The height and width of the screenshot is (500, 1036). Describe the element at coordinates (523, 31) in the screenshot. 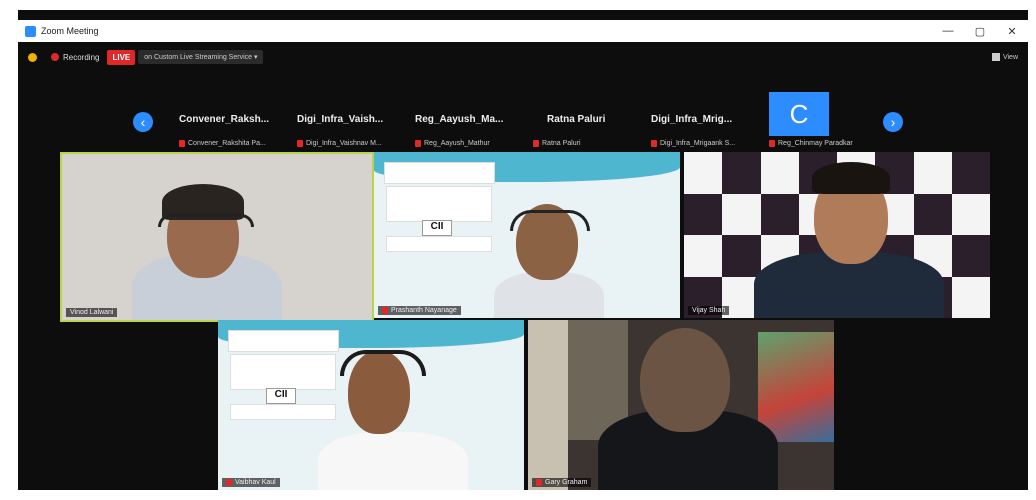

I see `title-bar: Zoom Meeting — ▢ ✕` at that location.